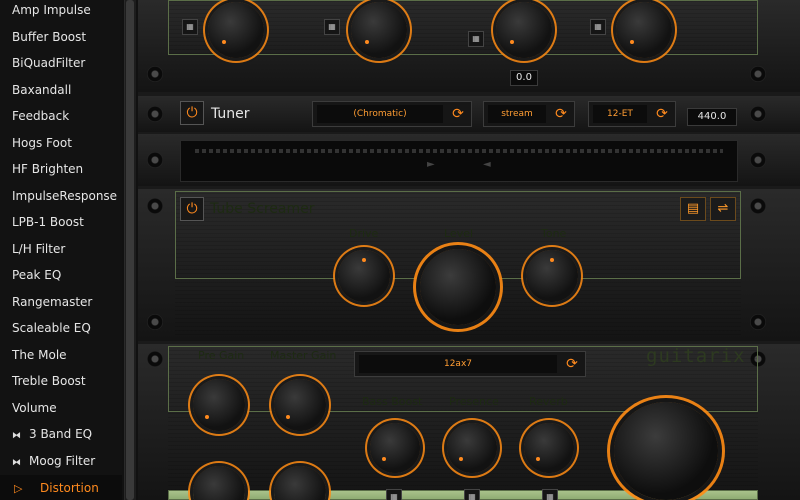 The height and width of the screenshot is (500, 800). What do you see at coordinates (230, 114) in the screenshot?
I see `tuner-title: Tuner` at bounding box center [230, 114].